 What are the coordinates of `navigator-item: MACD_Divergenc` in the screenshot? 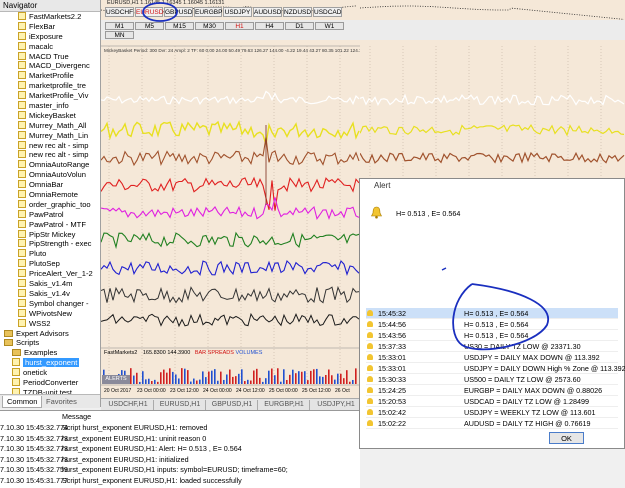 It's located at (50, 66).